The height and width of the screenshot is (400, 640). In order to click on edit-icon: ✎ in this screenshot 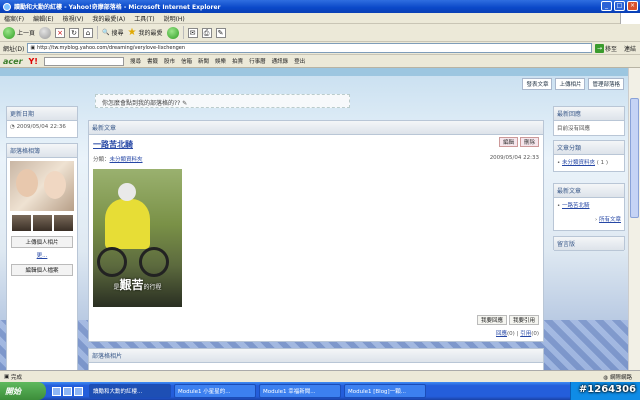, I will do `click(184, 103)`.